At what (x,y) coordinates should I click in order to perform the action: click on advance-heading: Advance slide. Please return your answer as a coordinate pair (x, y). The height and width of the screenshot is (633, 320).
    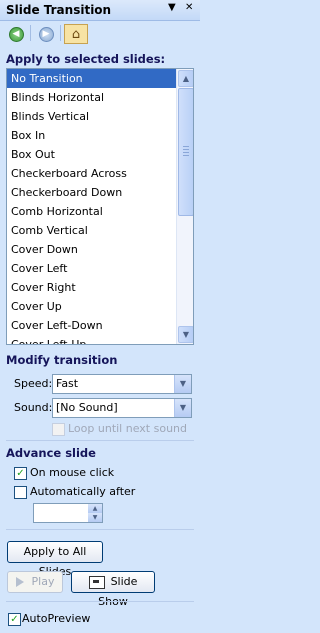
    Looking at the image, I should click on (51, 453).